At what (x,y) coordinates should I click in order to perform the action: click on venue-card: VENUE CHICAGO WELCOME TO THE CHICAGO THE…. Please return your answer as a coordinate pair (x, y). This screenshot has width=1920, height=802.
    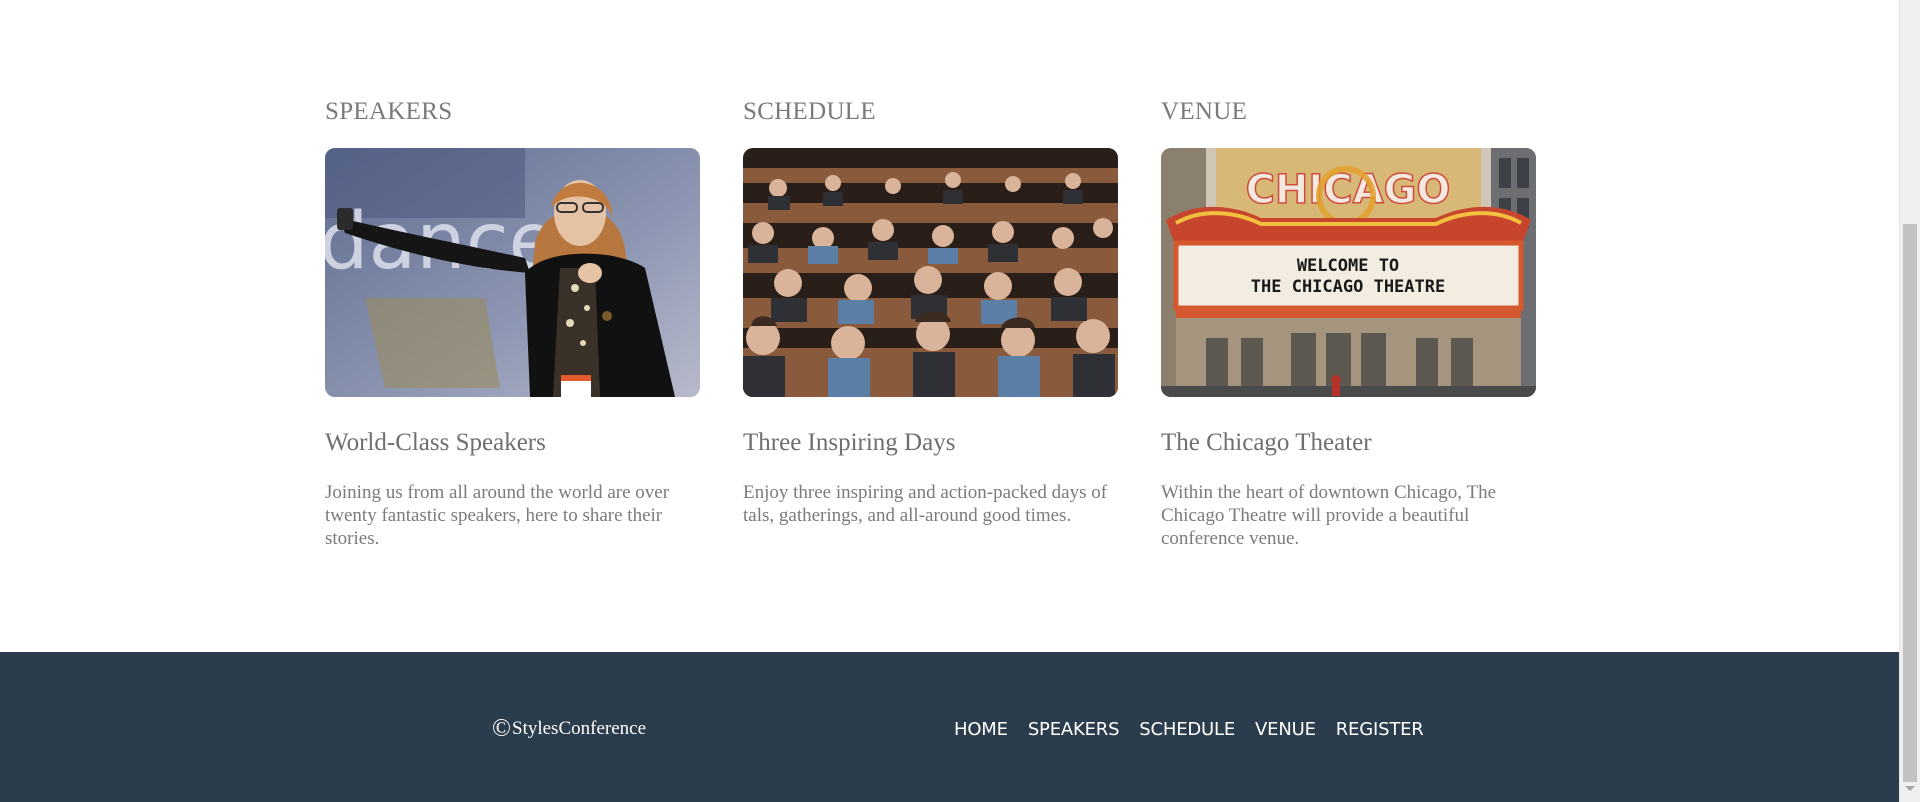
    Looking at the image, I should click on (1348, 322).